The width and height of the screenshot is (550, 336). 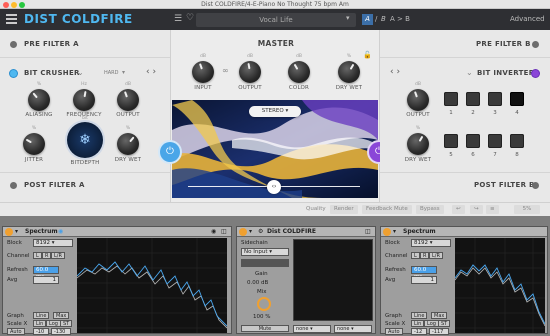 What do you see at coordinates (504, 185) in the screenshot?
I see `post-filter-b-label: POST FILTER B` at bounding box center [504, 185].